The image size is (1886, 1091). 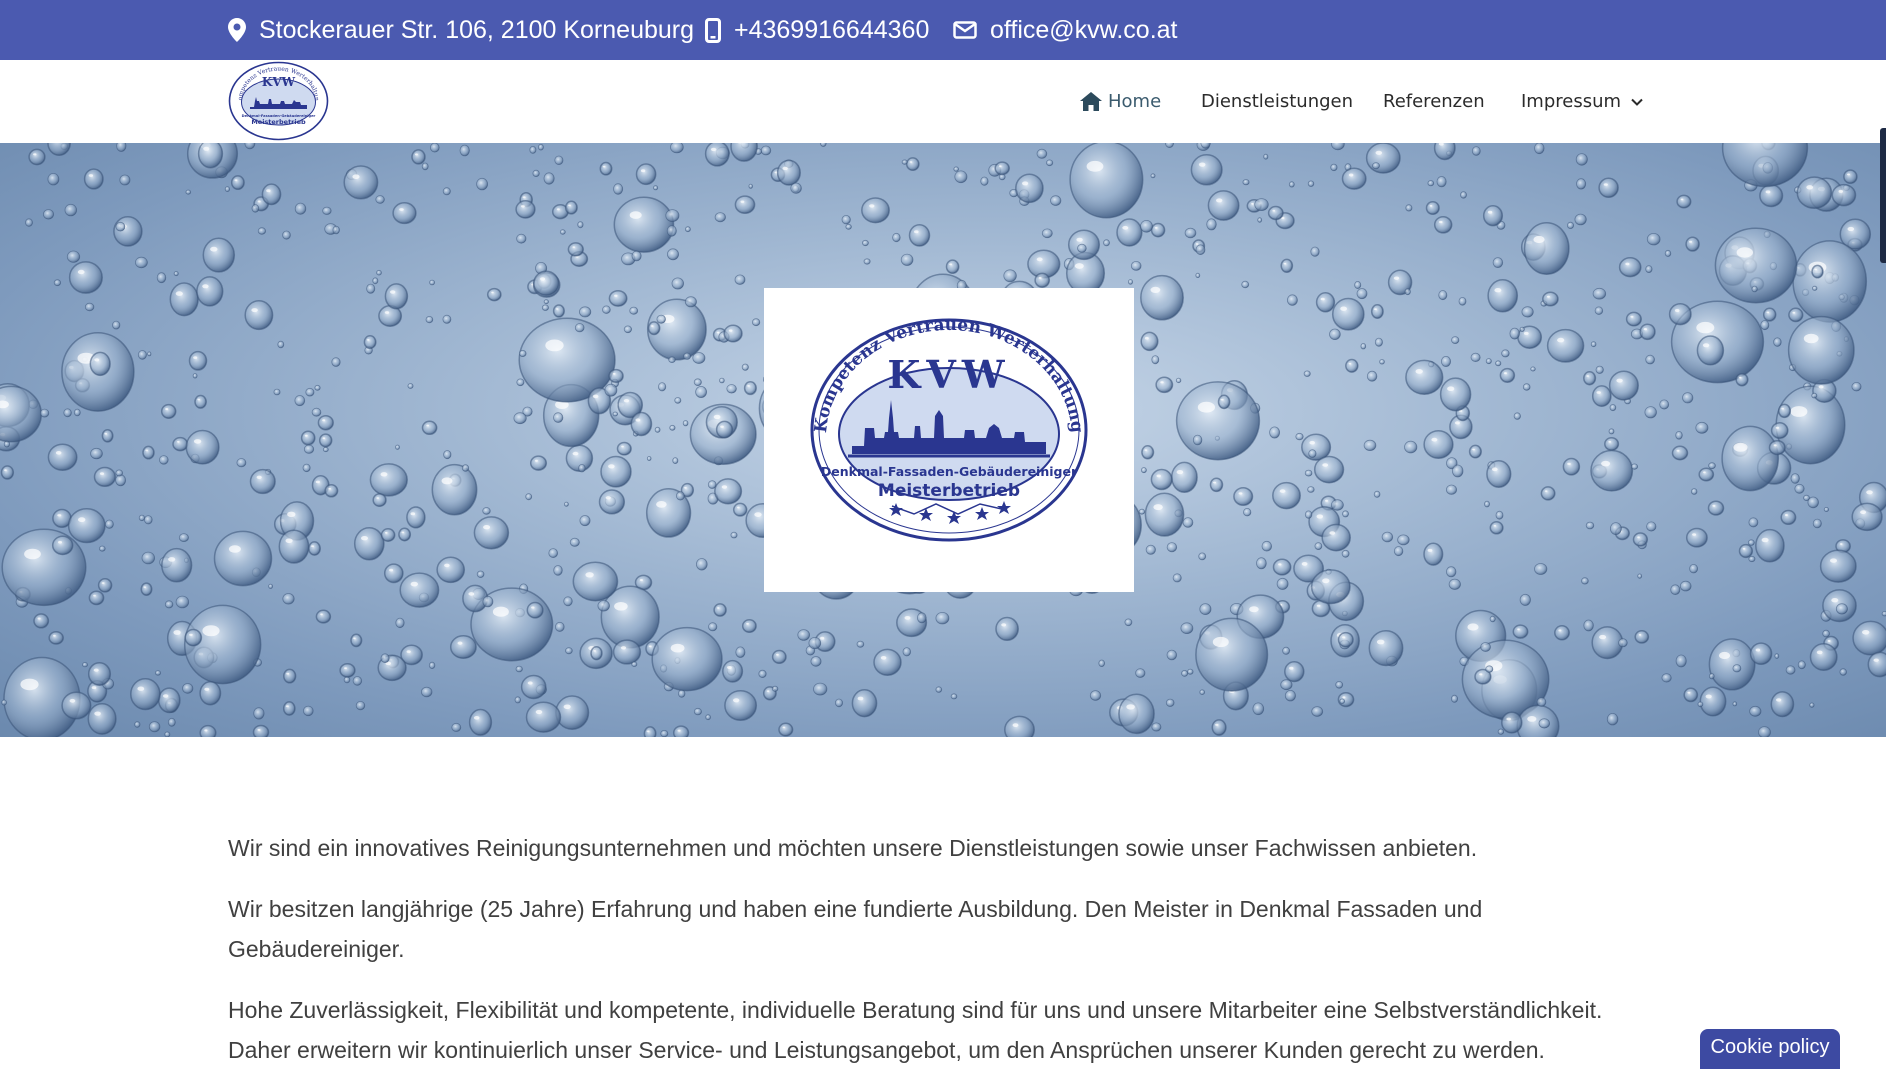 I want to click on nav-item-impressum: Impressum, so click(x=1582, y=101).